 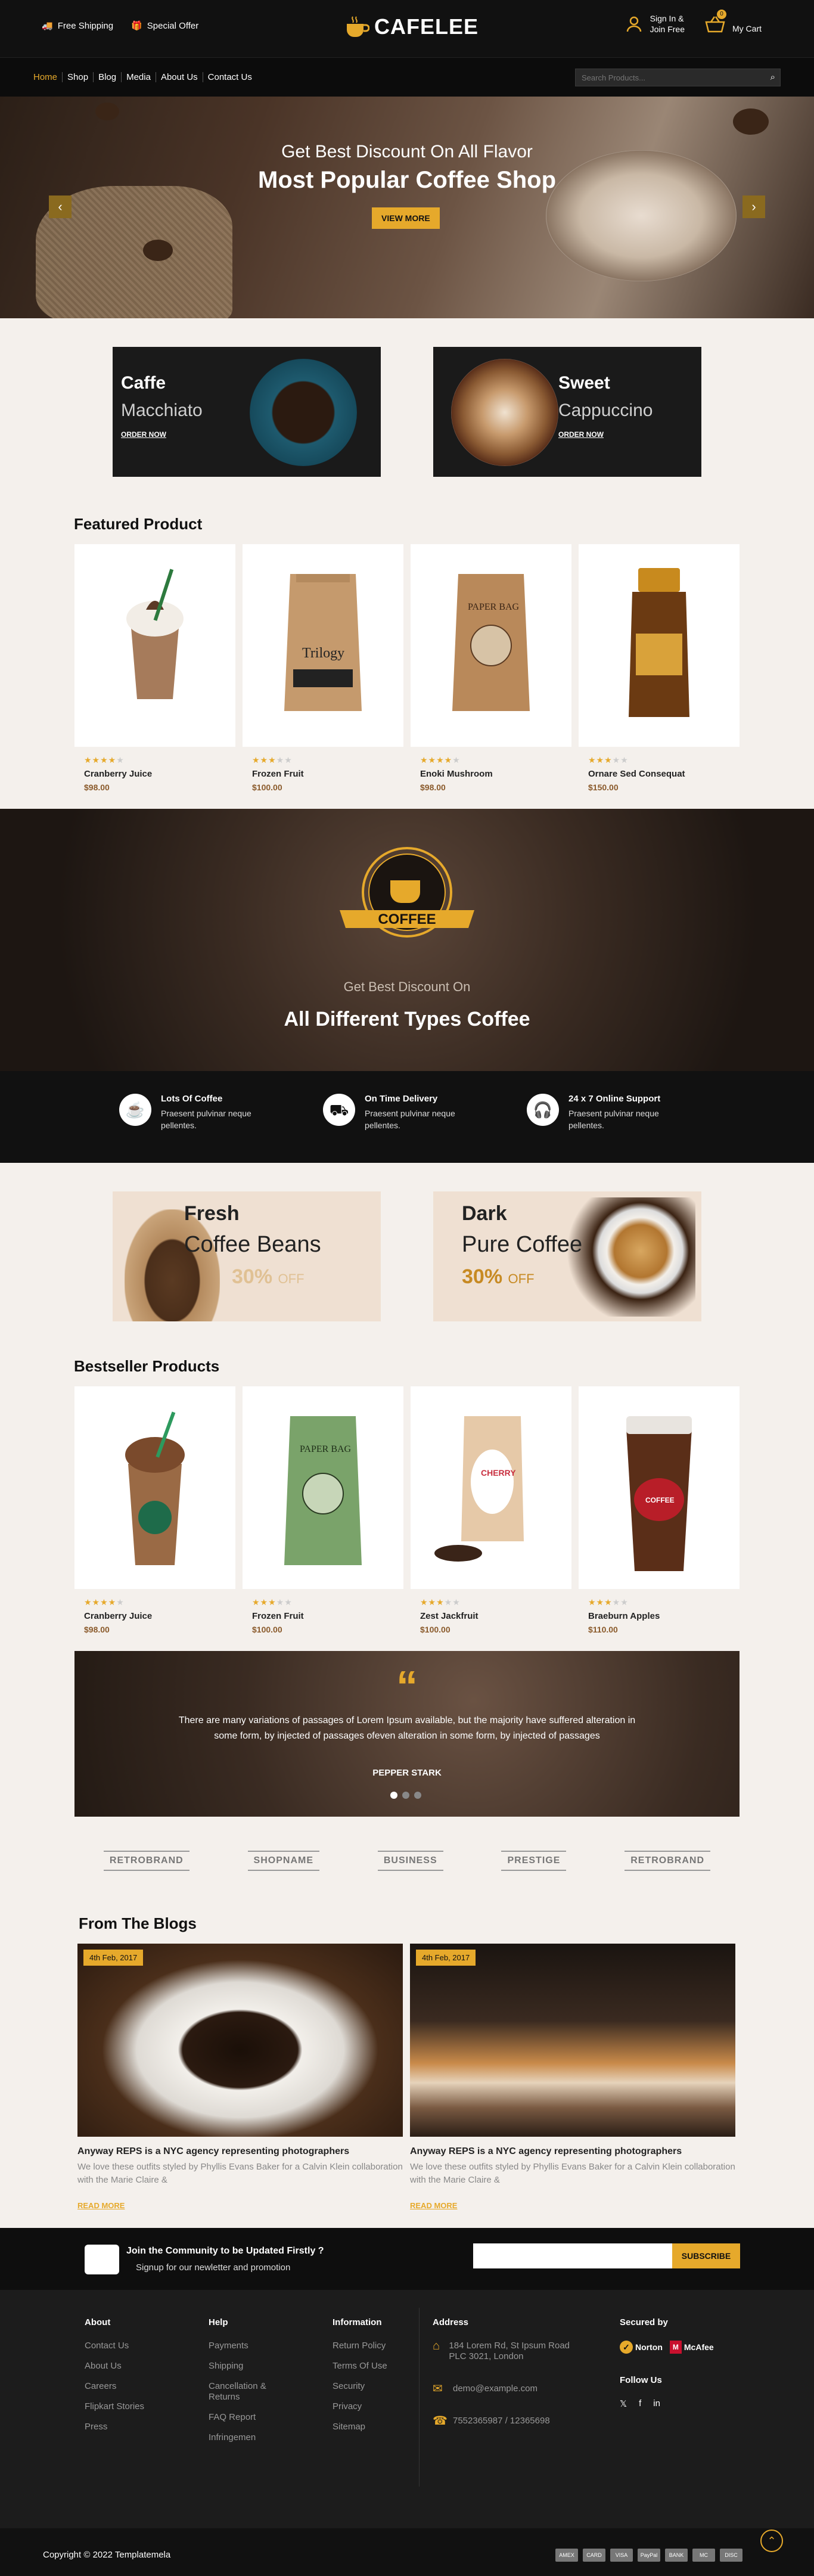 What do you see at coordinates (283, 1861) in the screenshot?
I see `brand-logo: SHOPNAME` at bounding box center [283, 1861].